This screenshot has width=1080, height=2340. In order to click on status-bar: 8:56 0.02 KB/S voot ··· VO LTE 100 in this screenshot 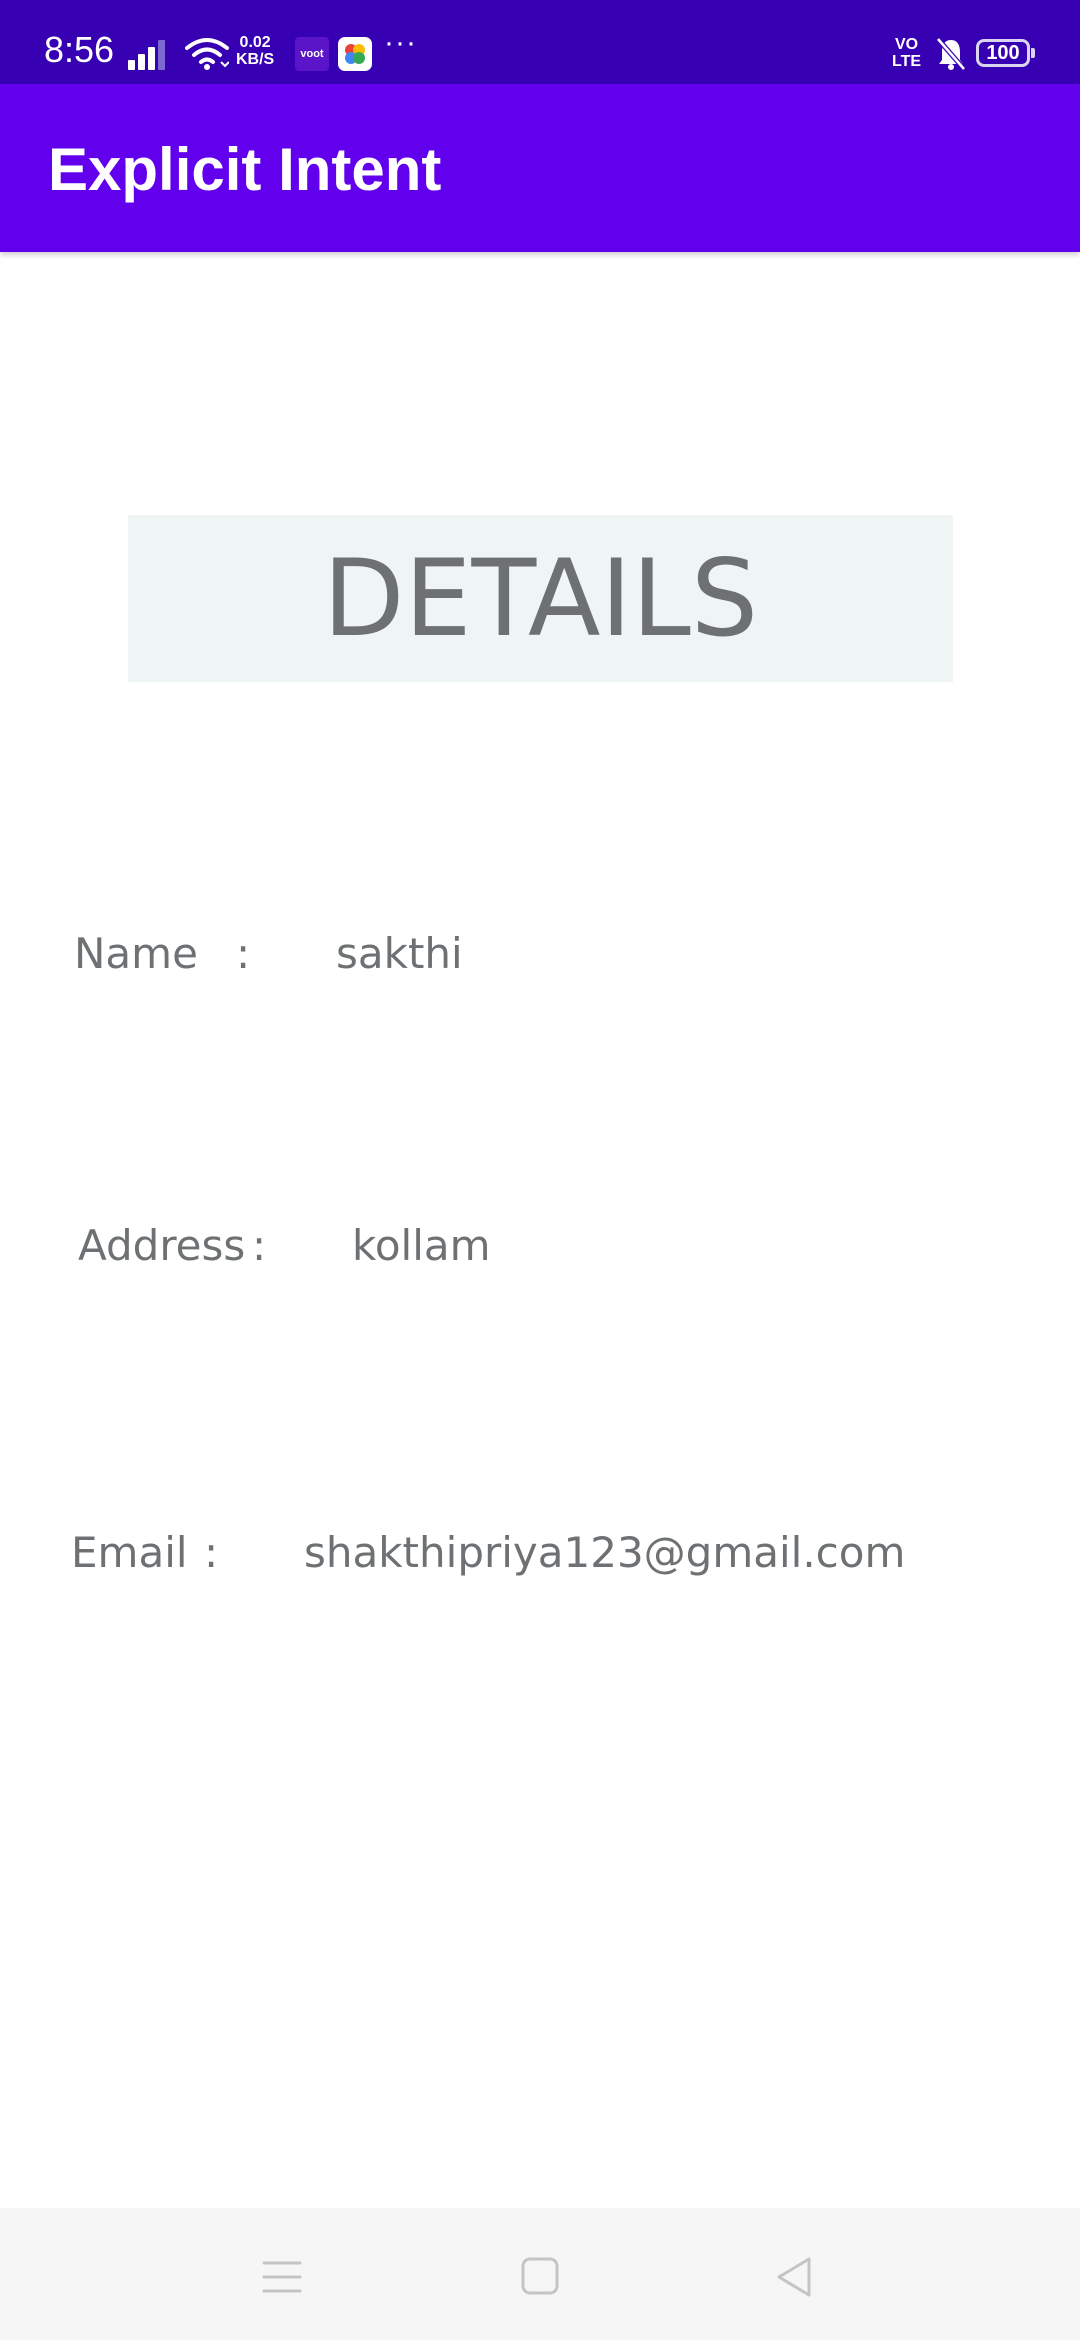, I will do `click(540, 42)`.